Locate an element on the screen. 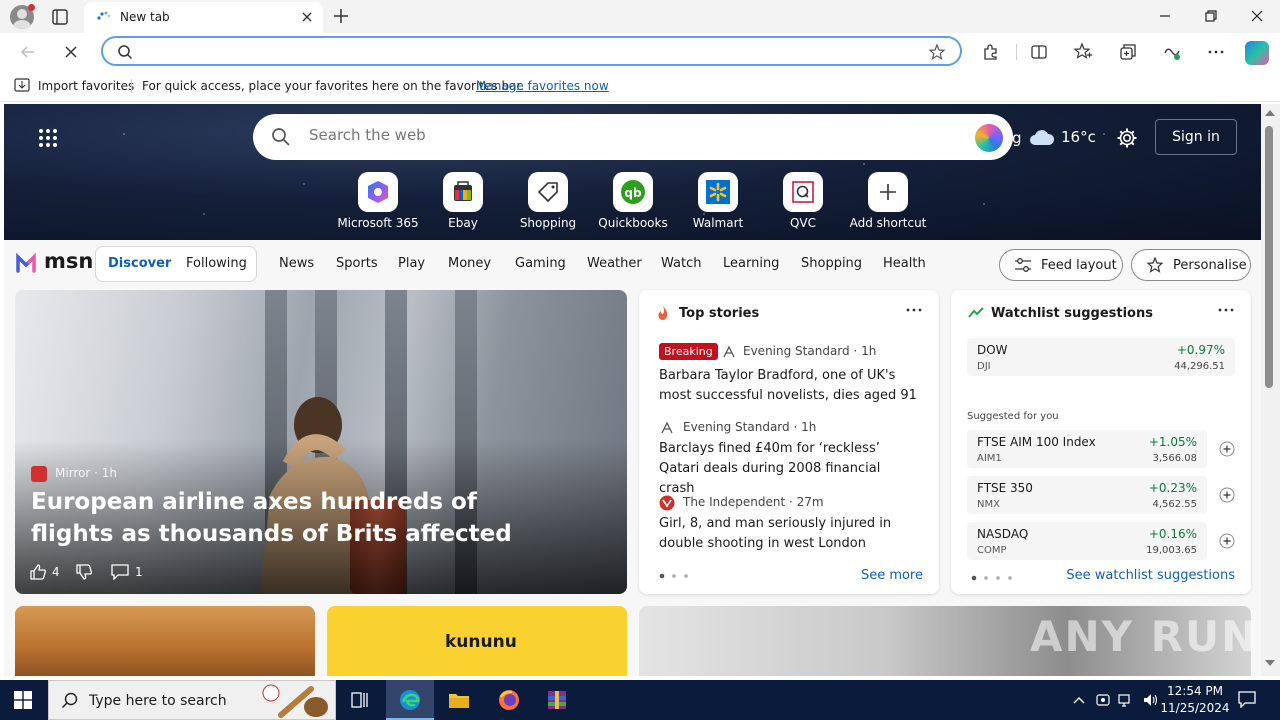  thumbs-up-icon is located at coordinates (38, 572).